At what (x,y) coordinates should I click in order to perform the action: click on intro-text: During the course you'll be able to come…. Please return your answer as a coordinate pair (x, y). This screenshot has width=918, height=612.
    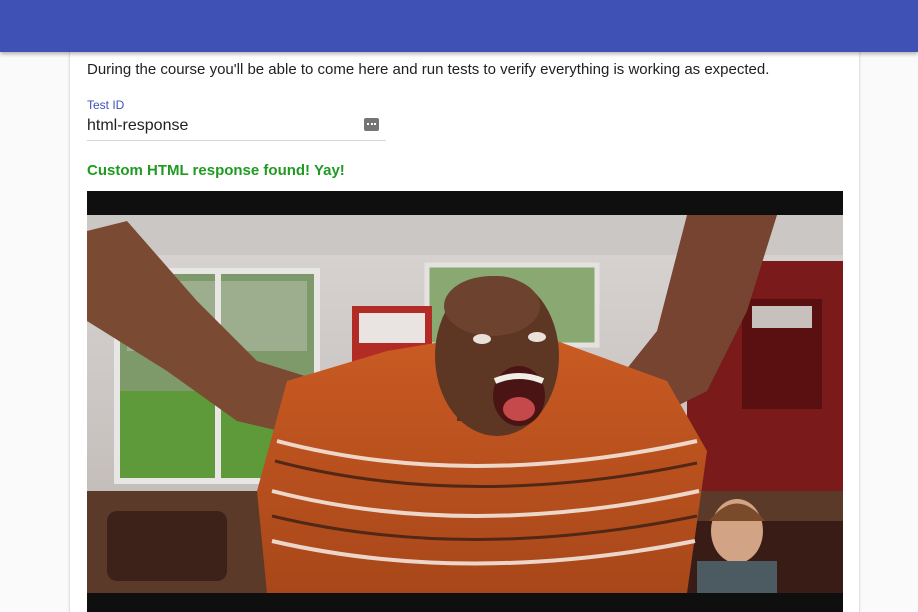
    Looking at the image, I should click on (428, 69).